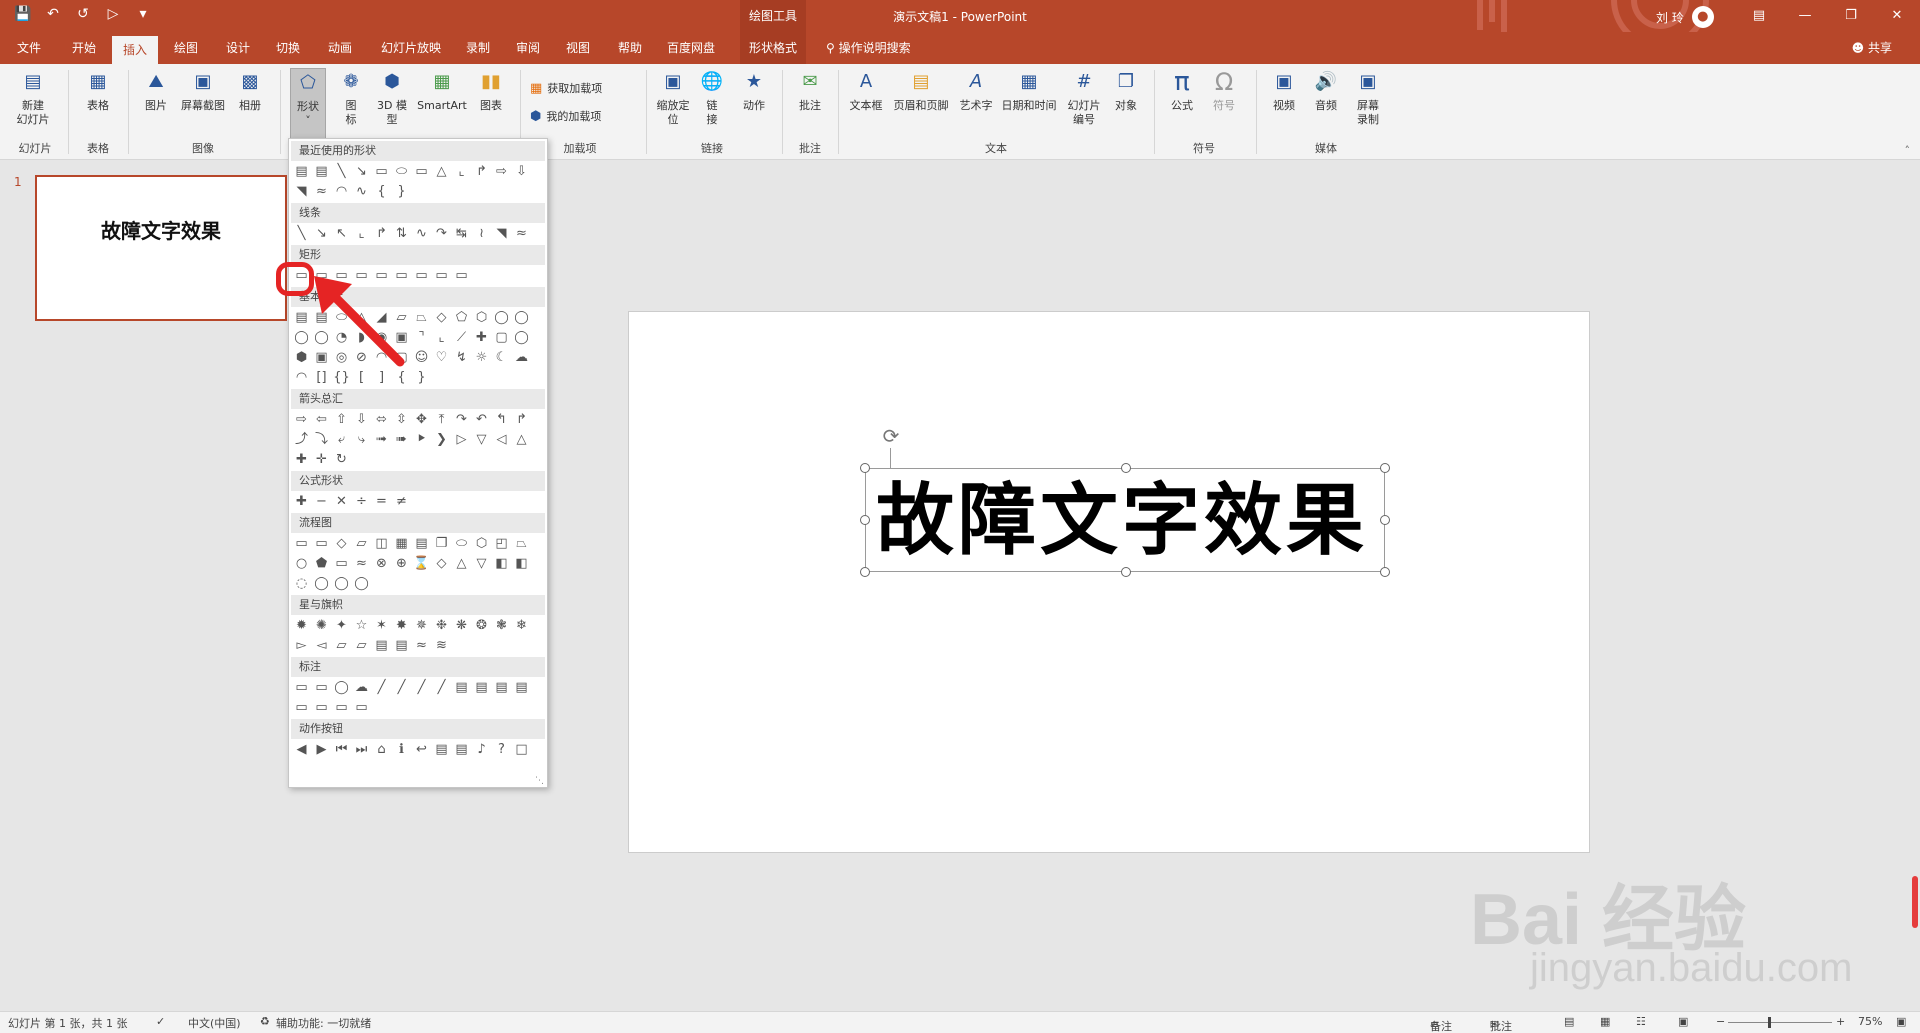  I want to click on flow-document-icon: ▤, so click(421, 544).